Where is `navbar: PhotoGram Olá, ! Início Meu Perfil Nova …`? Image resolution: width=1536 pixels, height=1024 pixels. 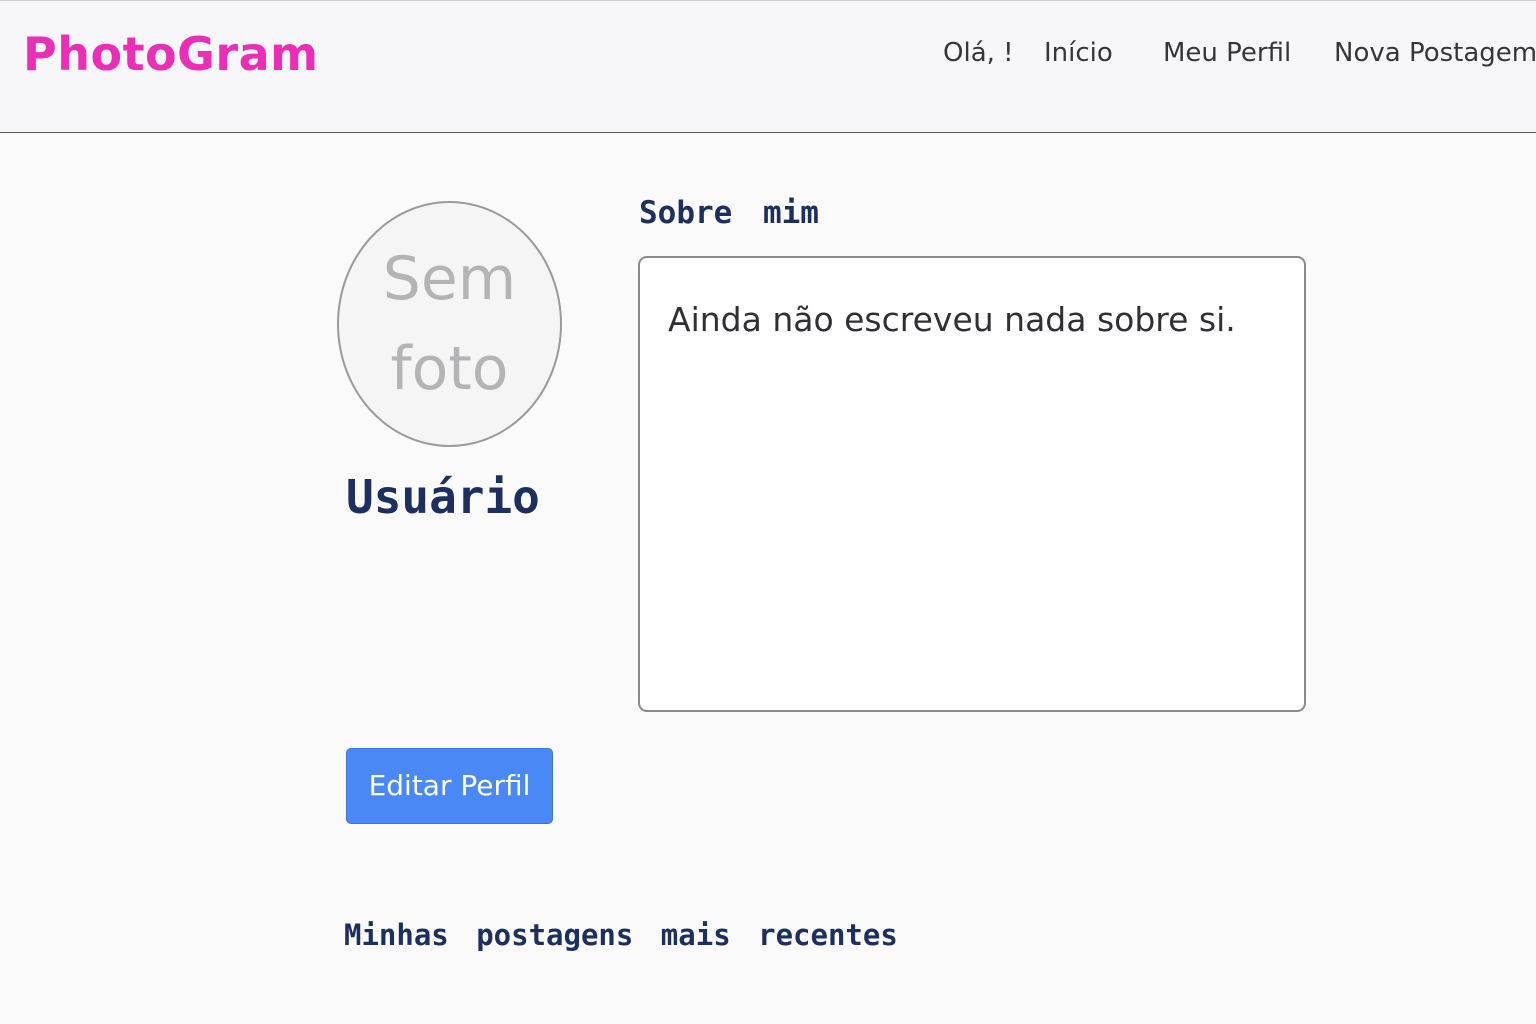
navbar: PhotoGram Olá, ! Início Meu Perfil Nova … is located at coordinates (768, 66).